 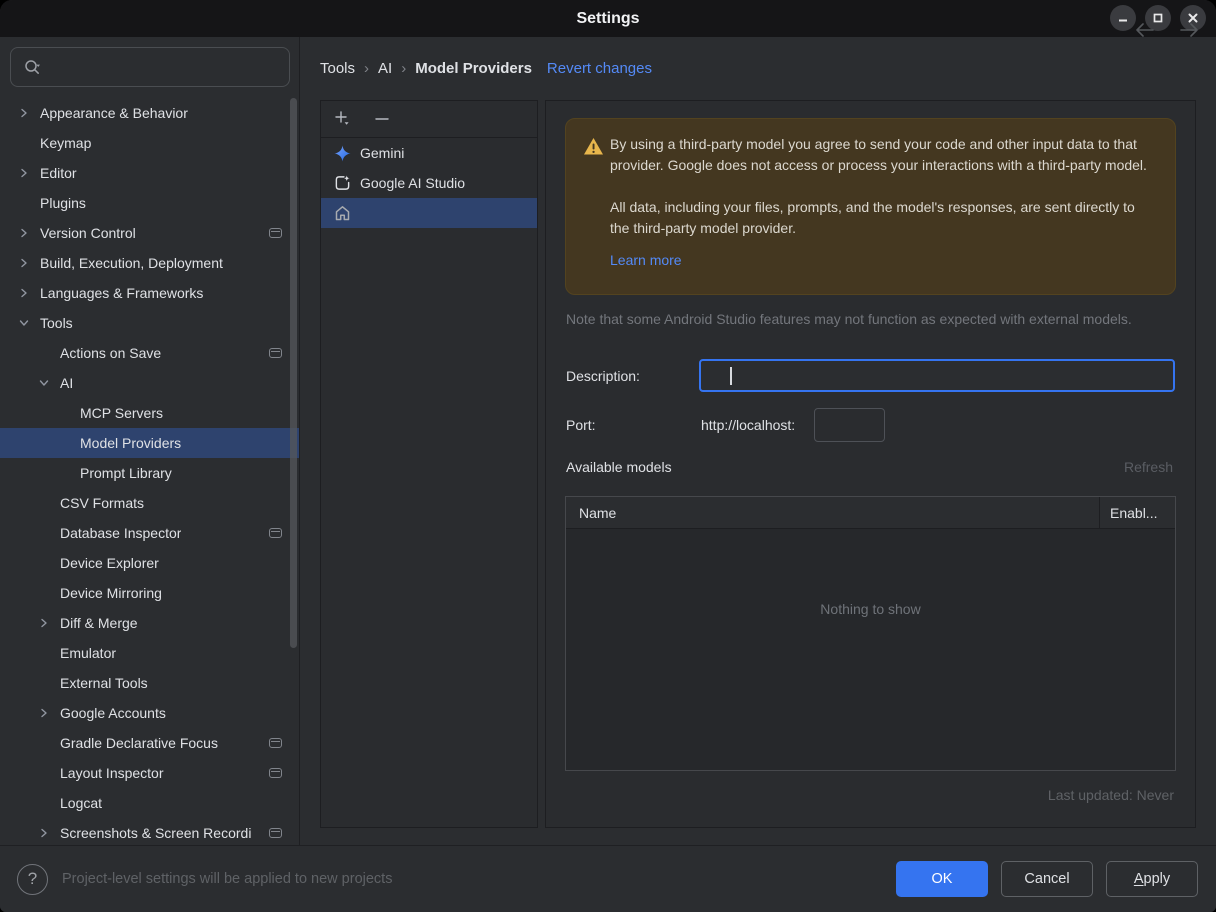 I want to click on add-provider-button, so click(x=344, y=119).